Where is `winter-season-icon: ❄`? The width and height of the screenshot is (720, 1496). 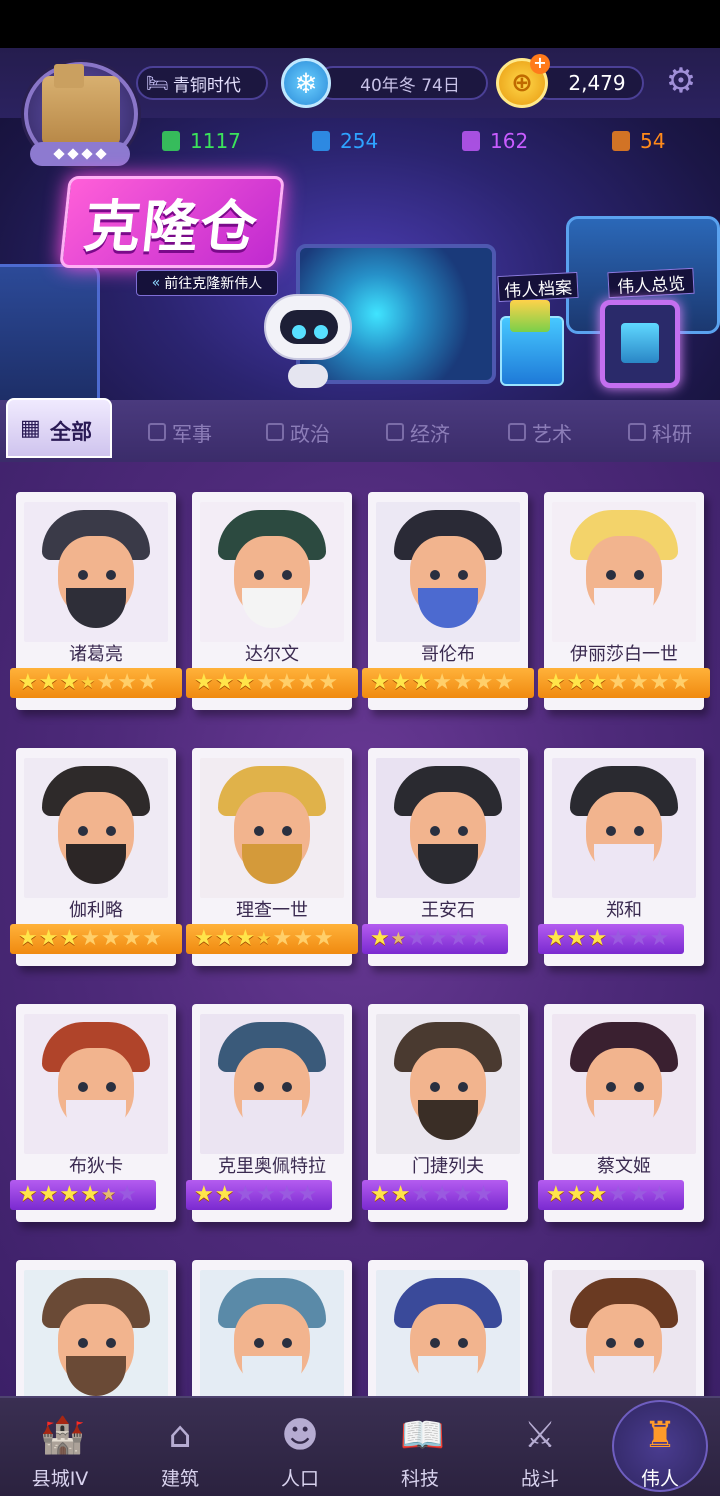
winter-season-icon: ❄ is located at coordinates (306, 83).